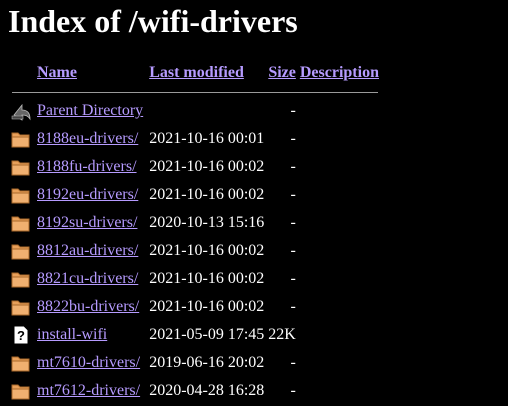 Image resolution: width=508 pixels, height=406 pixels. What do you see at coordinates (205, 111) in the screenshot?
I see `last-modified-cell` at bounding box center [205, 111].